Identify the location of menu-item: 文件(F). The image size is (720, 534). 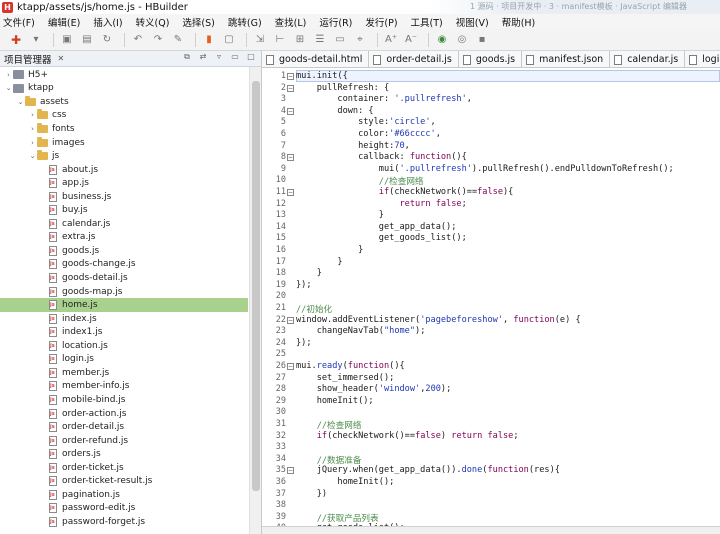
(19, 22).